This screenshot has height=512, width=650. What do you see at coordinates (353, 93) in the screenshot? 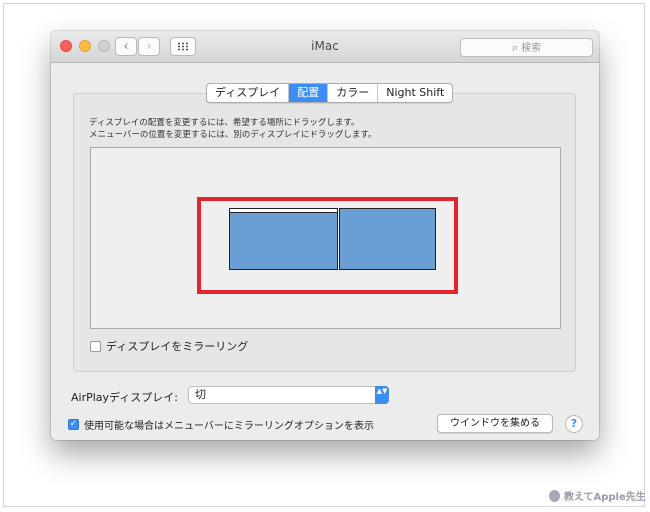
I see `tab-color: カラー` at bounding box center [353, 93].